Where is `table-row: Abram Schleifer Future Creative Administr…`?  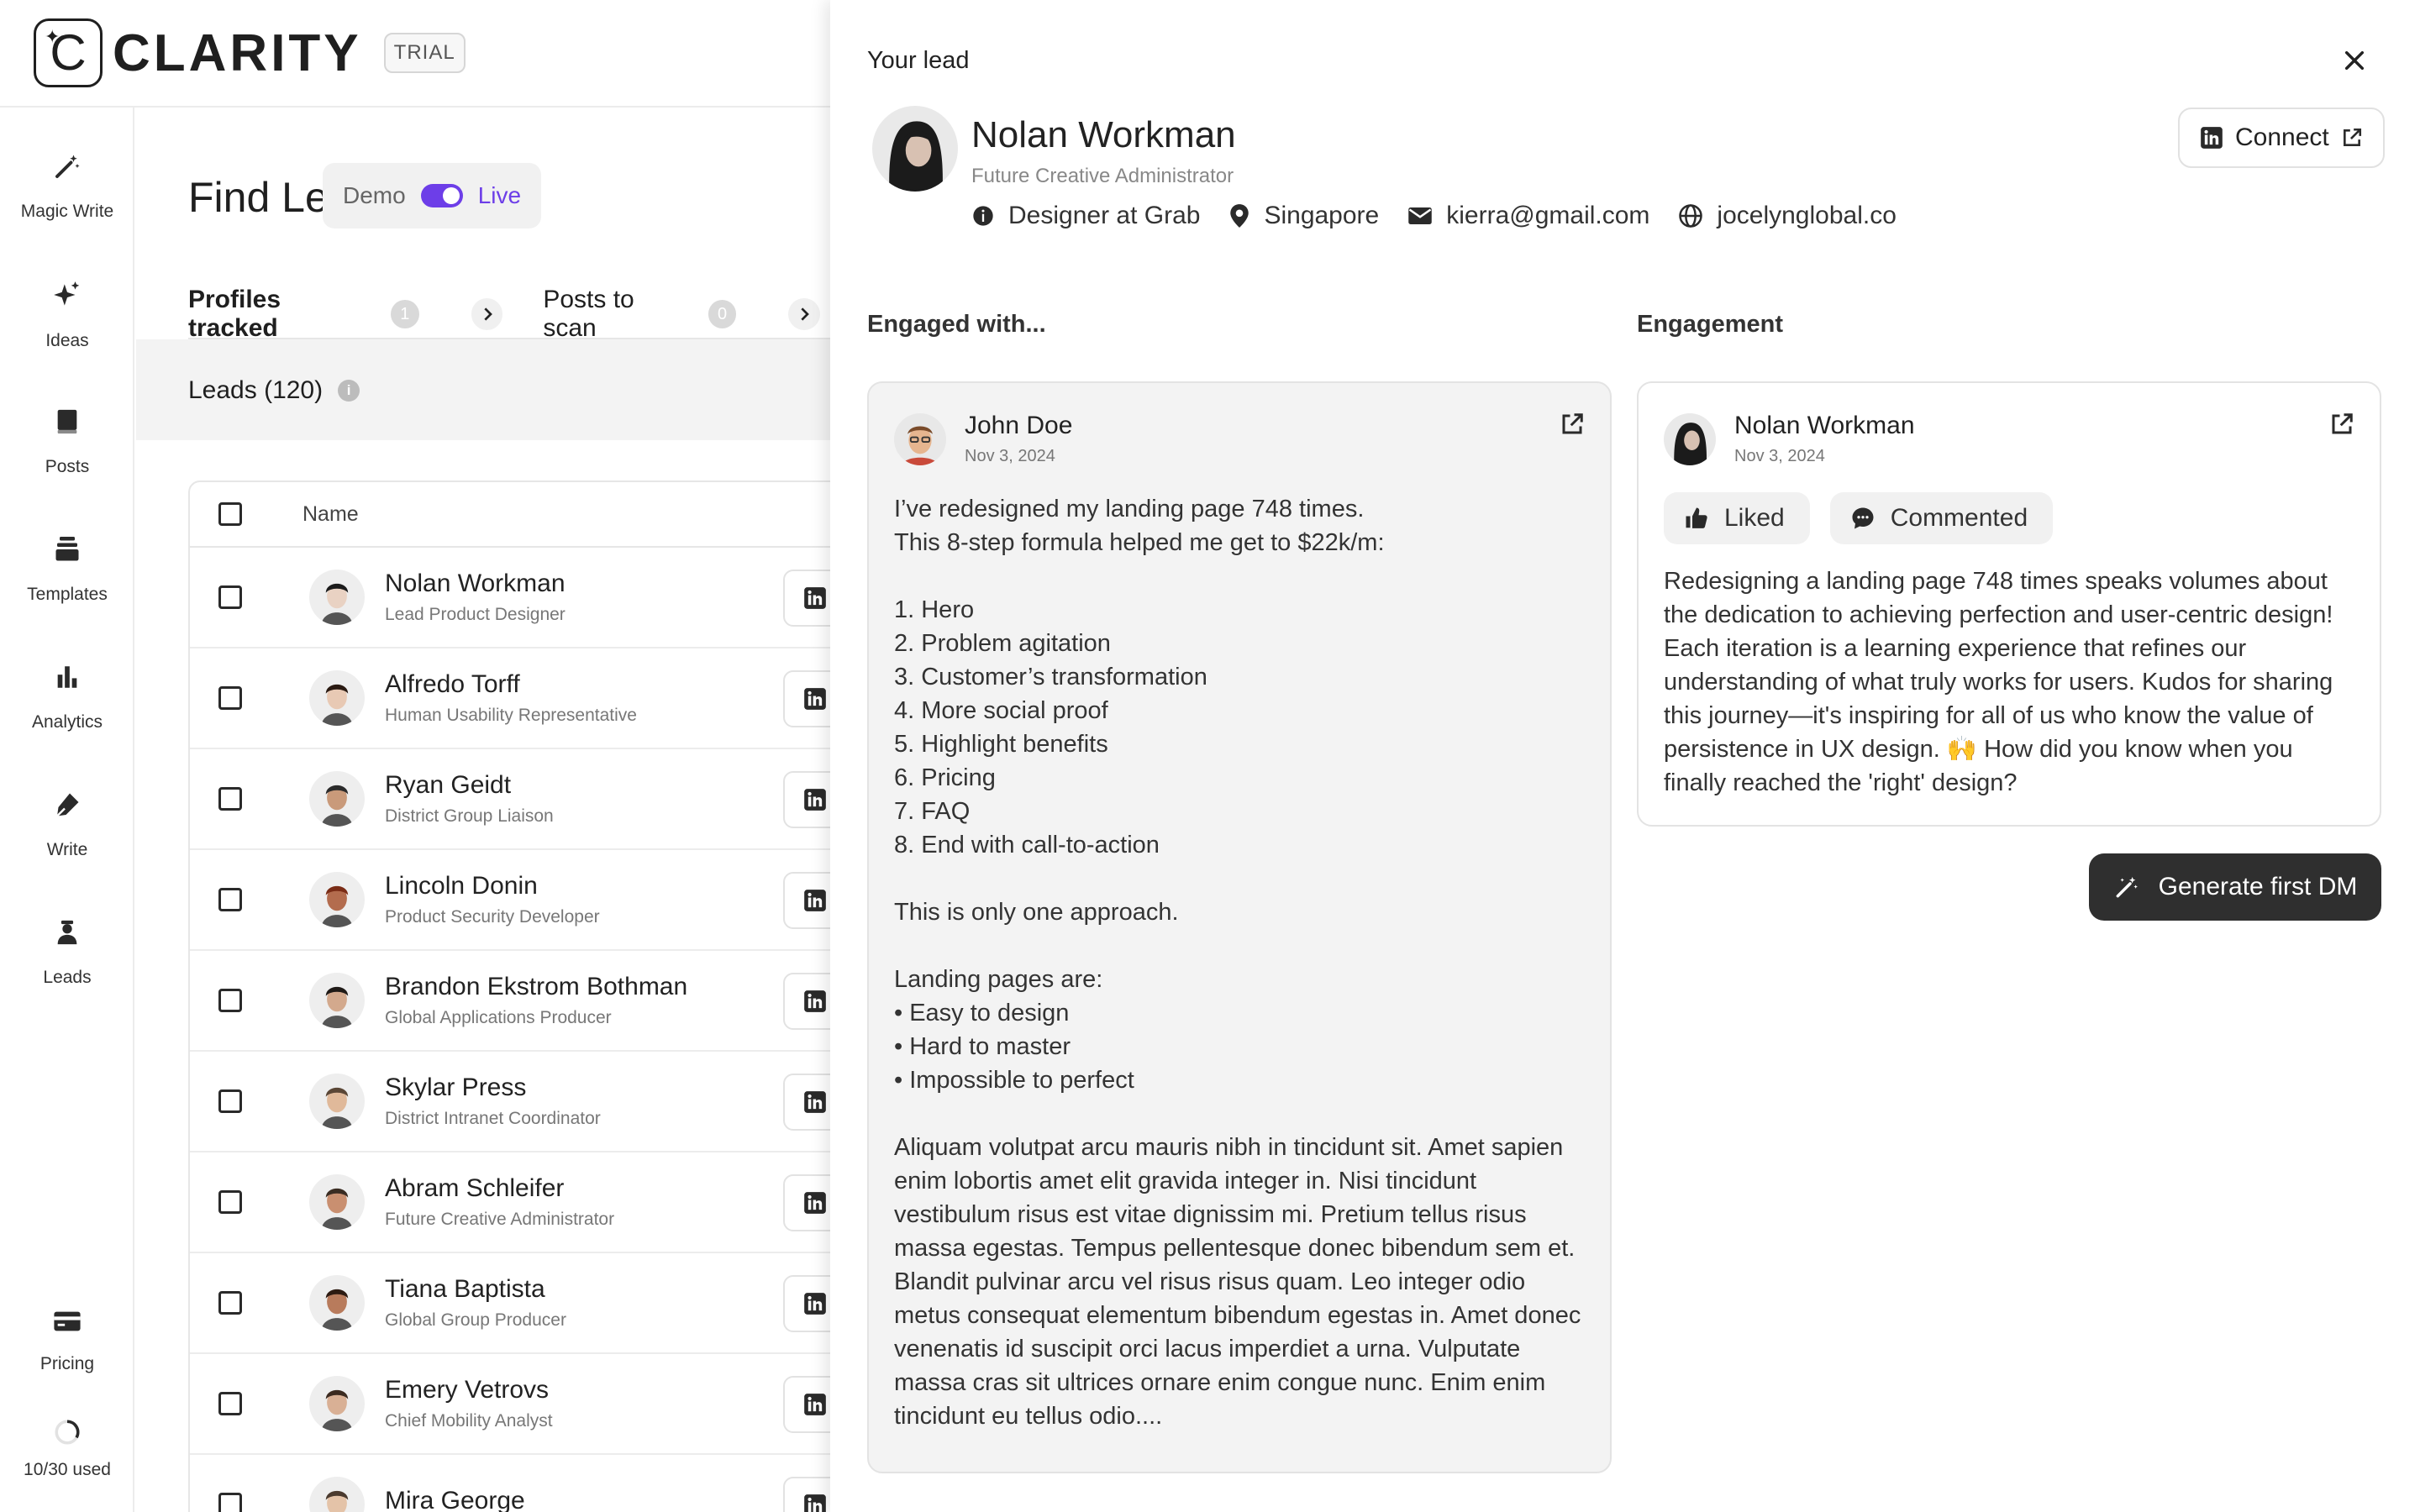 table-row: Abram Schleifer Future Creative Administr… is located at coordinates (511, 1202).